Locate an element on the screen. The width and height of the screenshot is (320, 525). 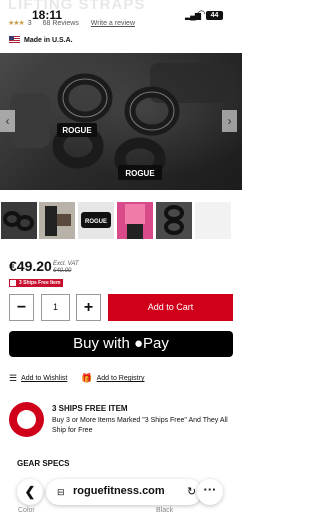
browser-toolbar: ❮ ⊟ roguefitness.com ↻ ··· is located at coordinates (122, 492).